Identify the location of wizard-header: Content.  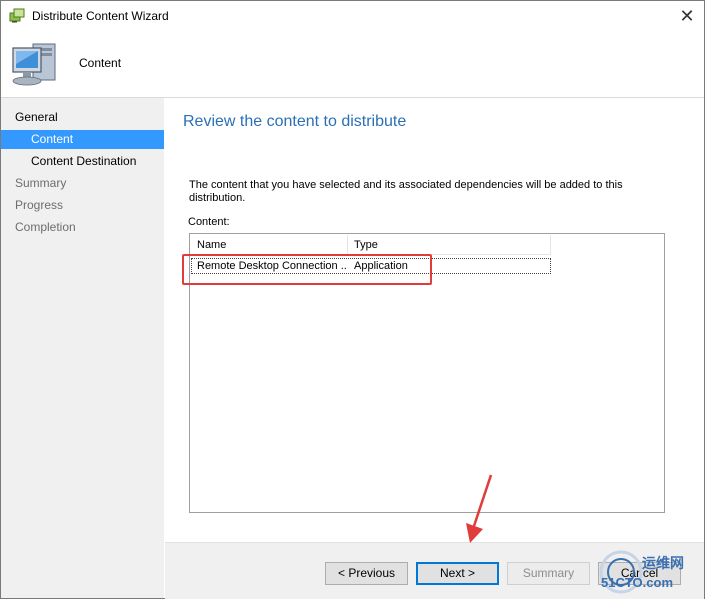
(352, 64).